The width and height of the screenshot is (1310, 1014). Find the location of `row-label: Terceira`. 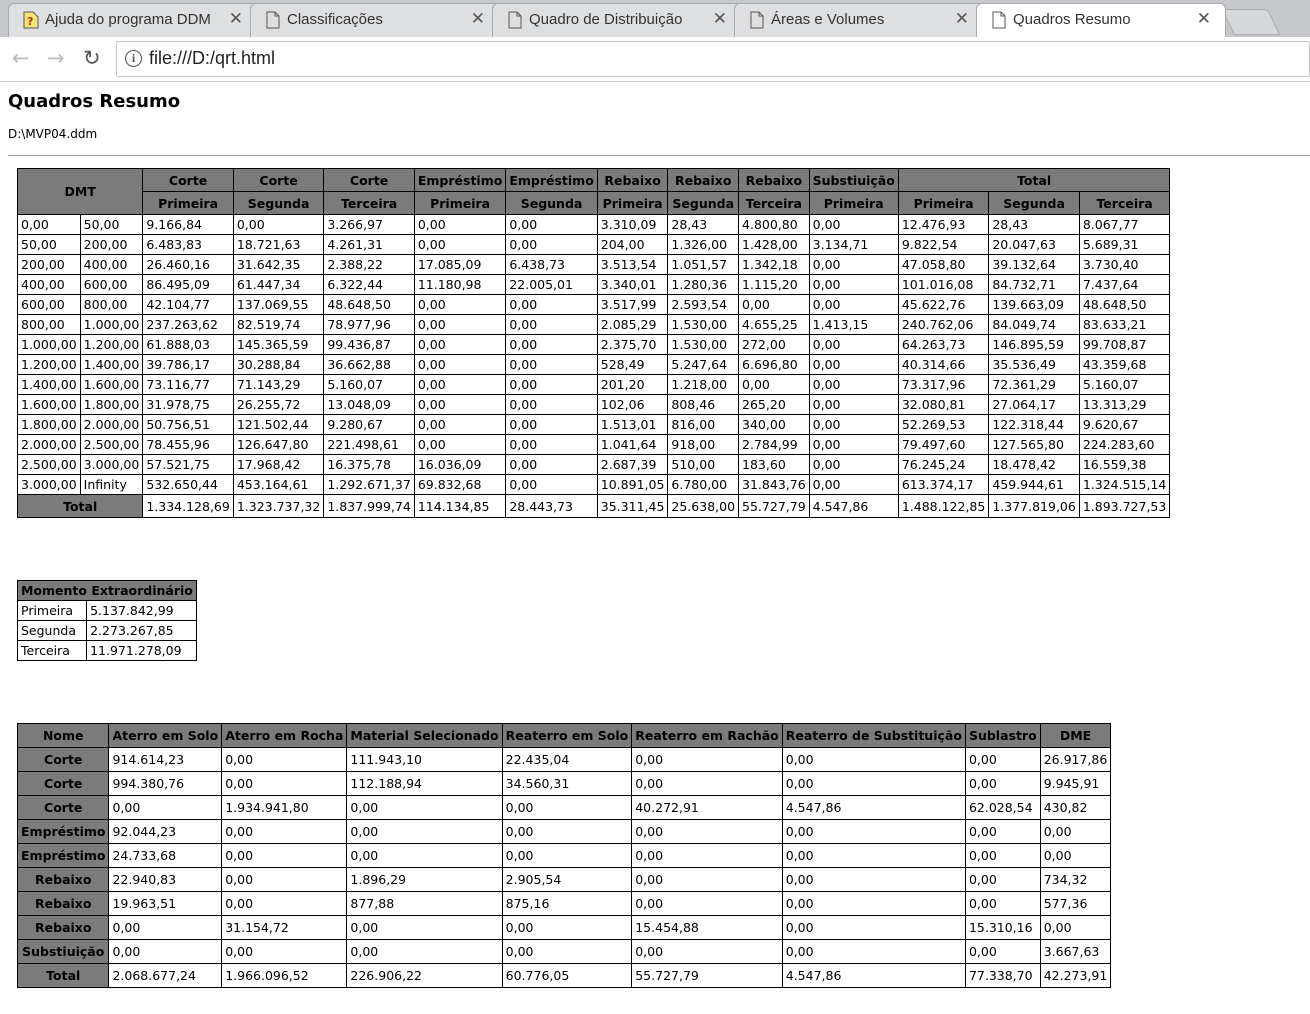

row-label: Terceira is located at coordinates (52, 650).